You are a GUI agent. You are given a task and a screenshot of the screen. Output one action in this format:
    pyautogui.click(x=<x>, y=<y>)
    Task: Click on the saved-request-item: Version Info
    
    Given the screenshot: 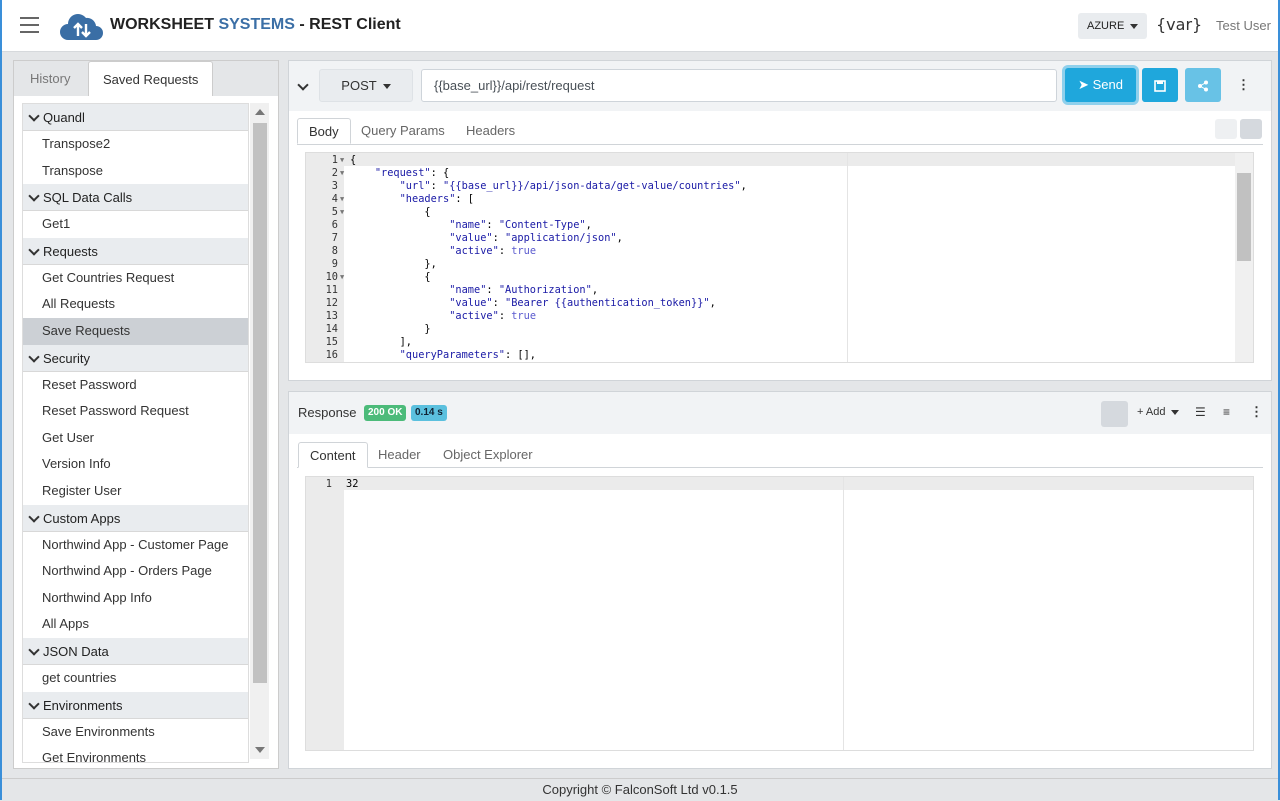 What is the action you would take?
    pyautogui.click(x=135, y=464)
    